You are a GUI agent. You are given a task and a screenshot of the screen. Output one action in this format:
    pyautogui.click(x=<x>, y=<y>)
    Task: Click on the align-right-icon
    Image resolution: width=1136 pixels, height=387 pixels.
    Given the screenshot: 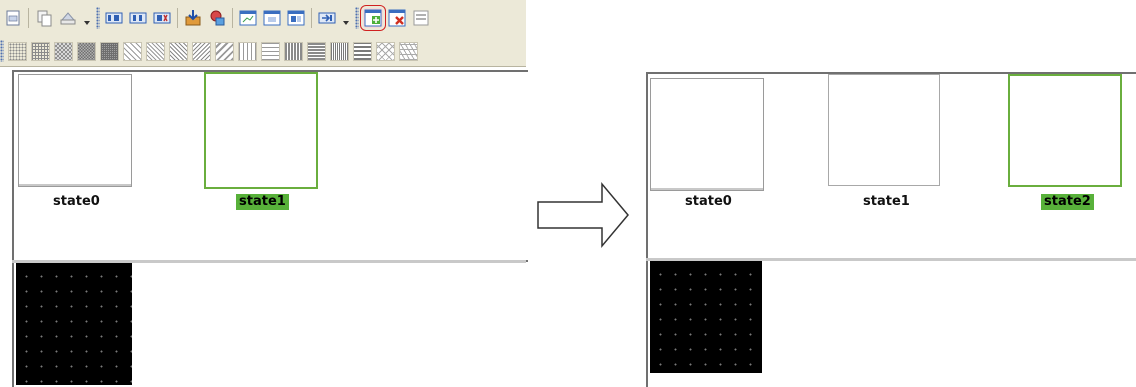 What is the action you would take?
    pyautogui.click(x=162, y=18)
    